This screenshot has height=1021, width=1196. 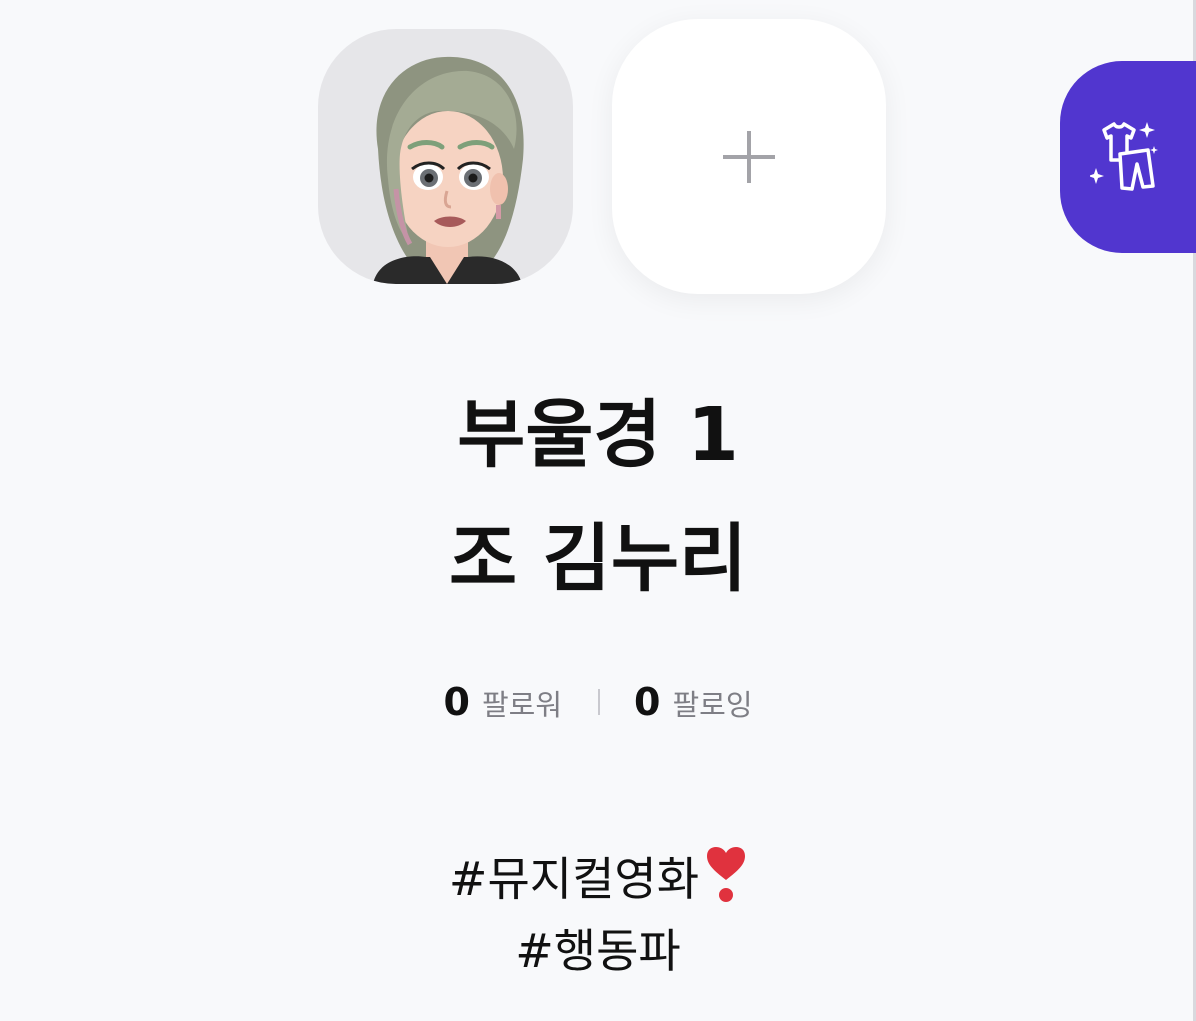 What do you see at coordinates (598, 559) in the screenshot?
I see `profile-name-line2: 조 김누리` at bounding box center [598, 559].